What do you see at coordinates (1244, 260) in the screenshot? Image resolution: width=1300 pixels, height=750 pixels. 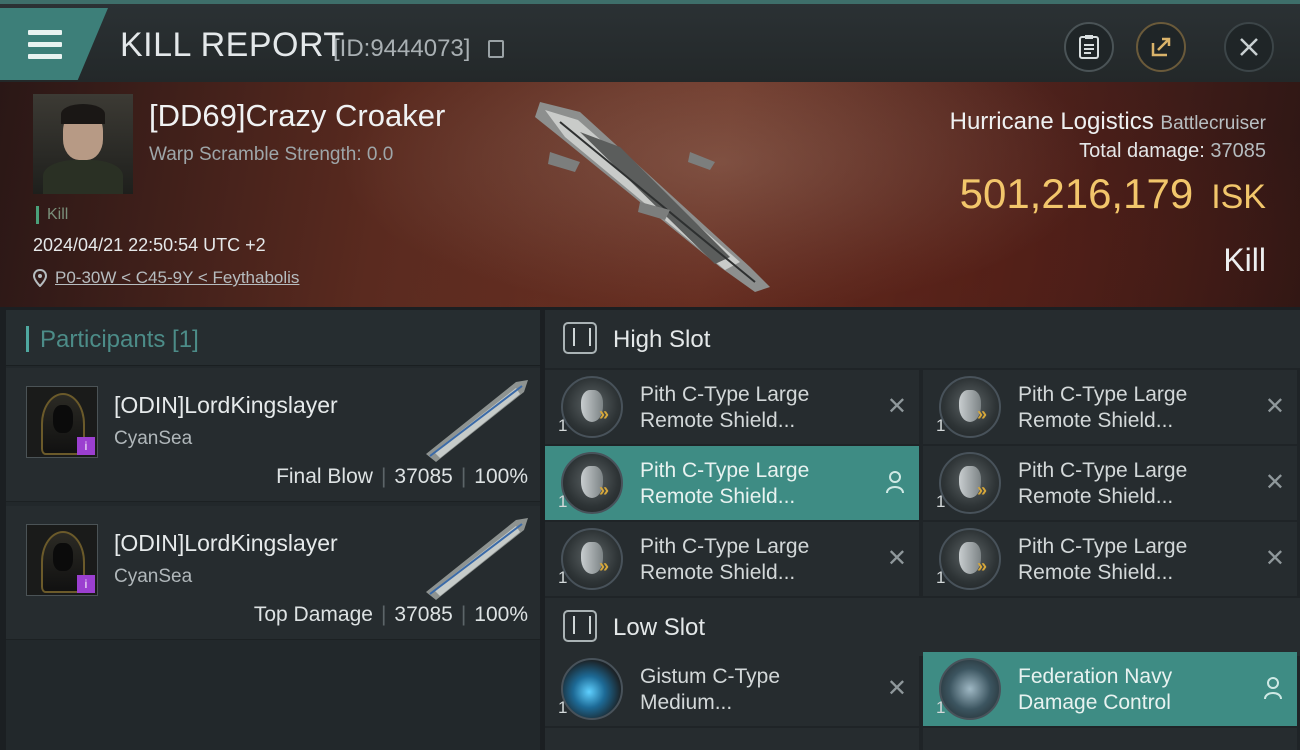 I see `result-label: Kill` at bounding box center [1244, 260].